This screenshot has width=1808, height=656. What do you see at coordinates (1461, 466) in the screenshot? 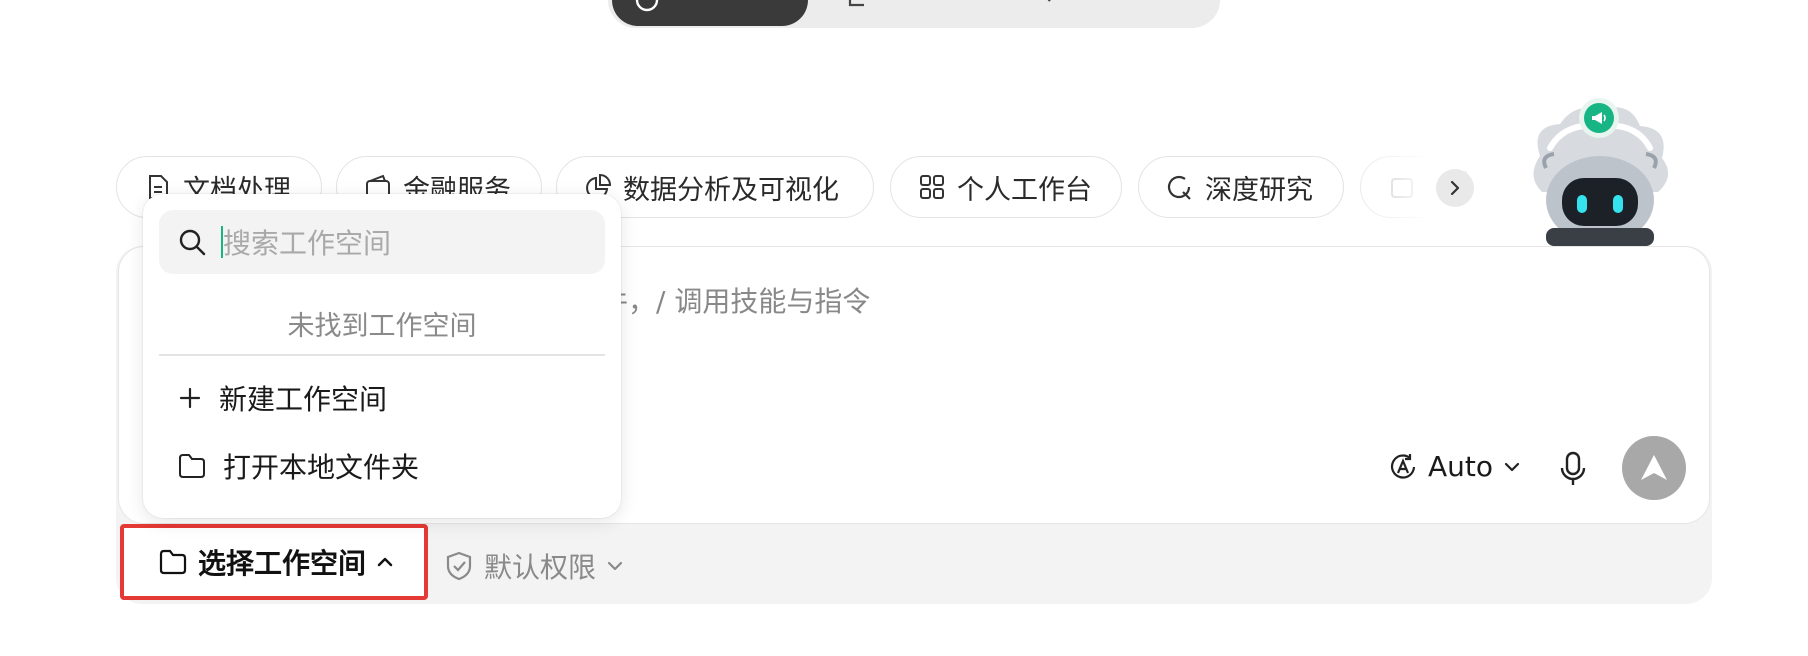
I see `model-label: Auto` at bounding box center [1461, 466].